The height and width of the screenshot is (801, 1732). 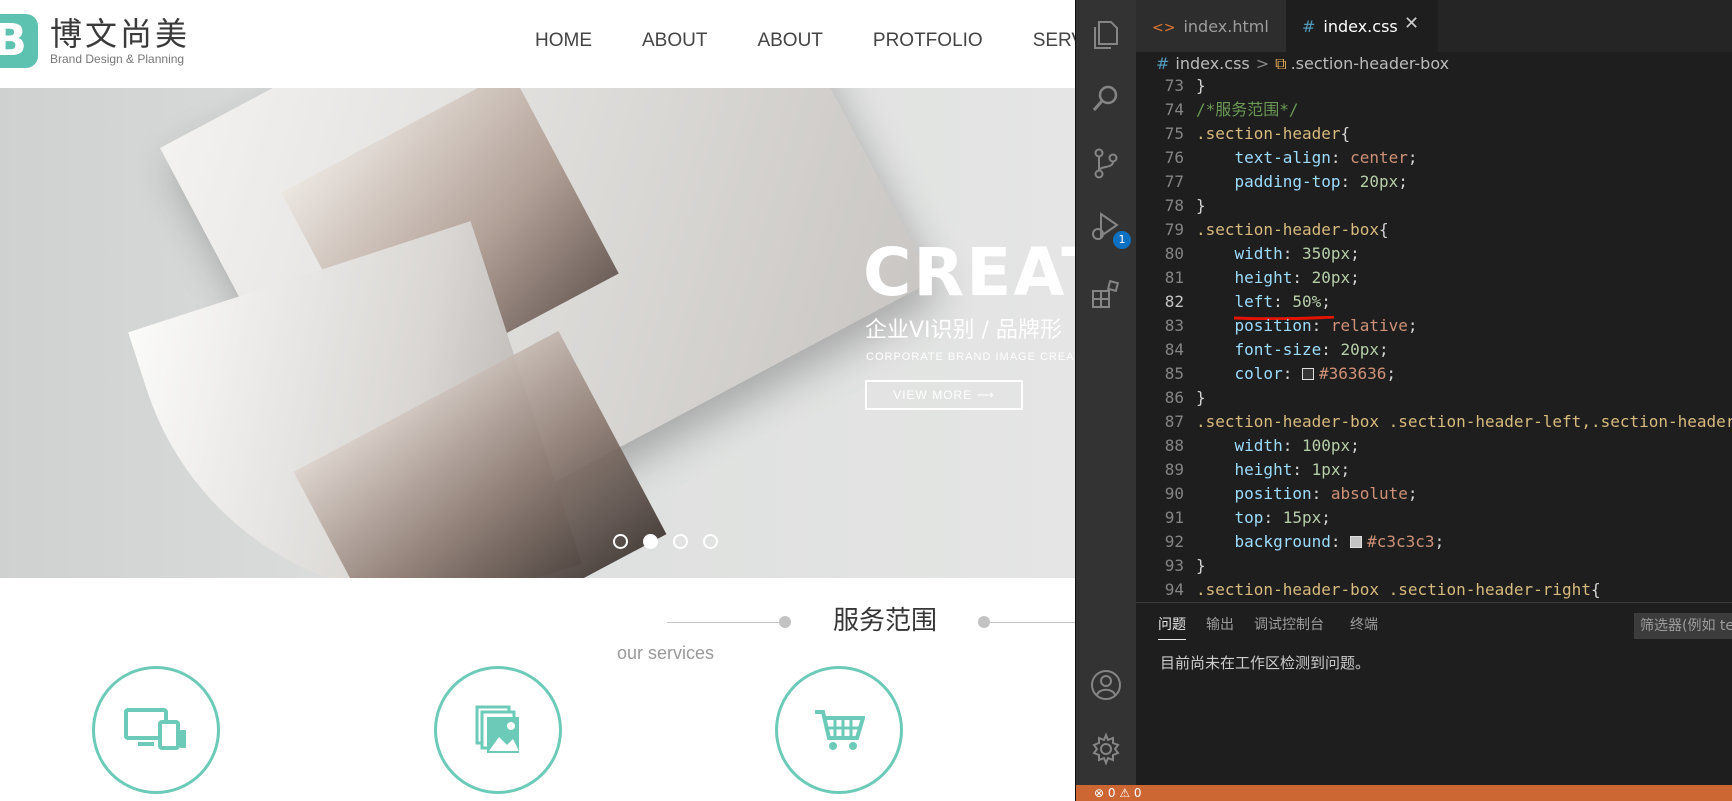 I want to click on line-number: 90, so click(x=1174, y=493).